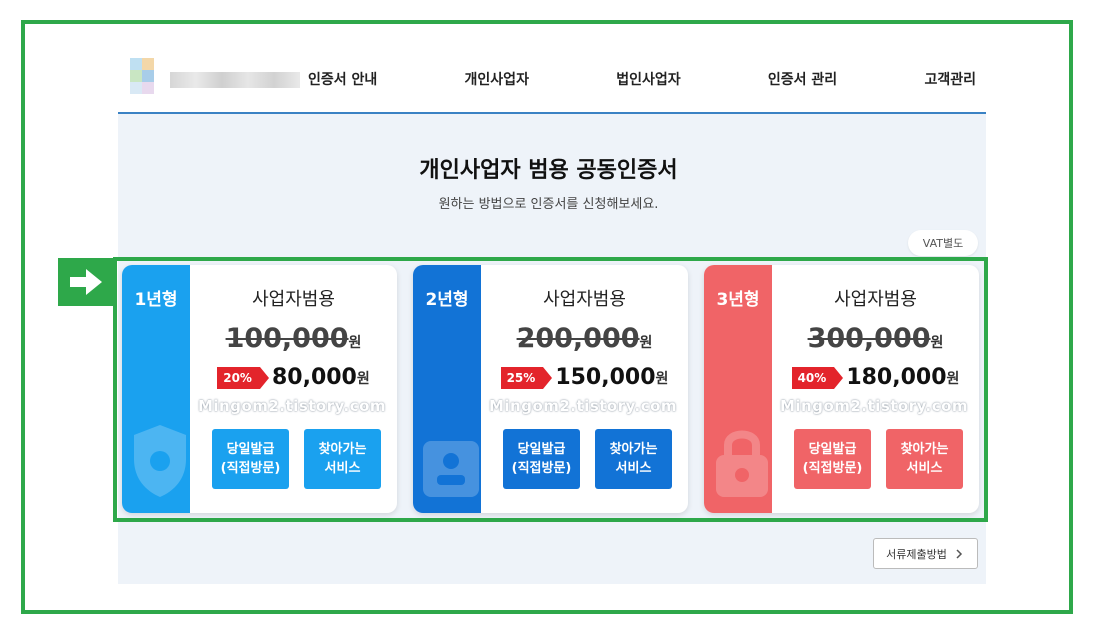 Image resolution: width=1097 pixels, height=640 pixels. Describe the element at coordinates (156, 389) in the screenshot. I see `plan-strip: 1년형` at that location.